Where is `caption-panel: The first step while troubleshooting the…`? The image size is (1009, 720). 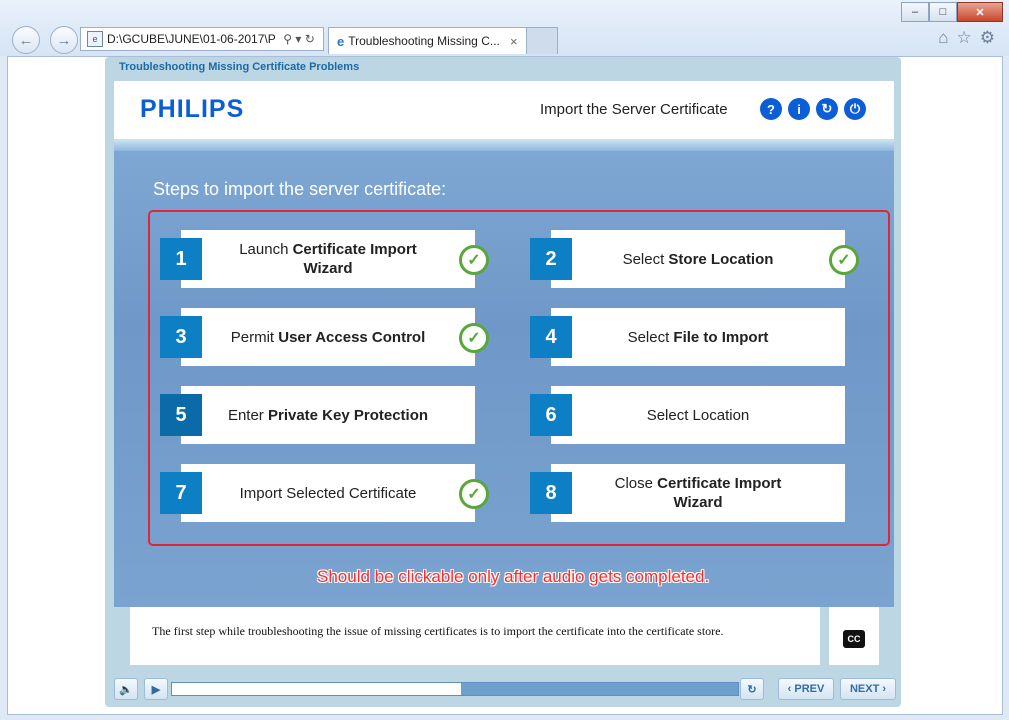
caption-panel: The first step while troubleshooting the… is located at coordinates (475, 636).